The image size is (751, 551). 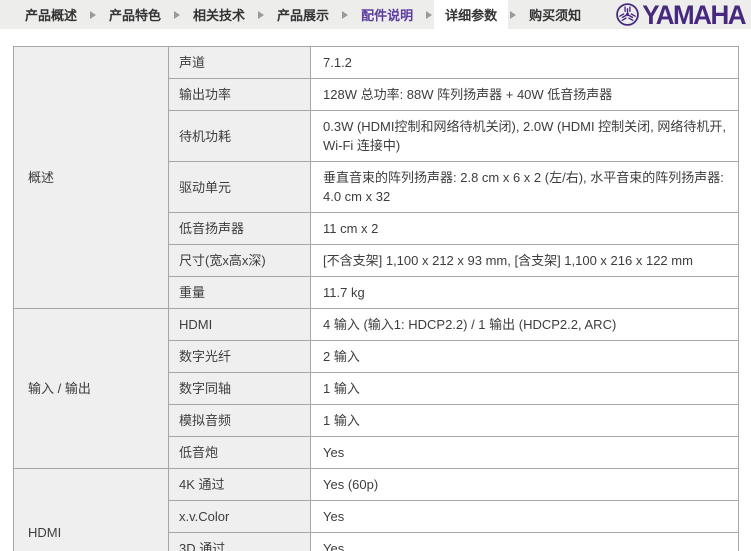 What do you see at coordinates (91, 388) in the screenshot?
I see `category-cell: 输入 / 输出` at bounding box center [91, 388].